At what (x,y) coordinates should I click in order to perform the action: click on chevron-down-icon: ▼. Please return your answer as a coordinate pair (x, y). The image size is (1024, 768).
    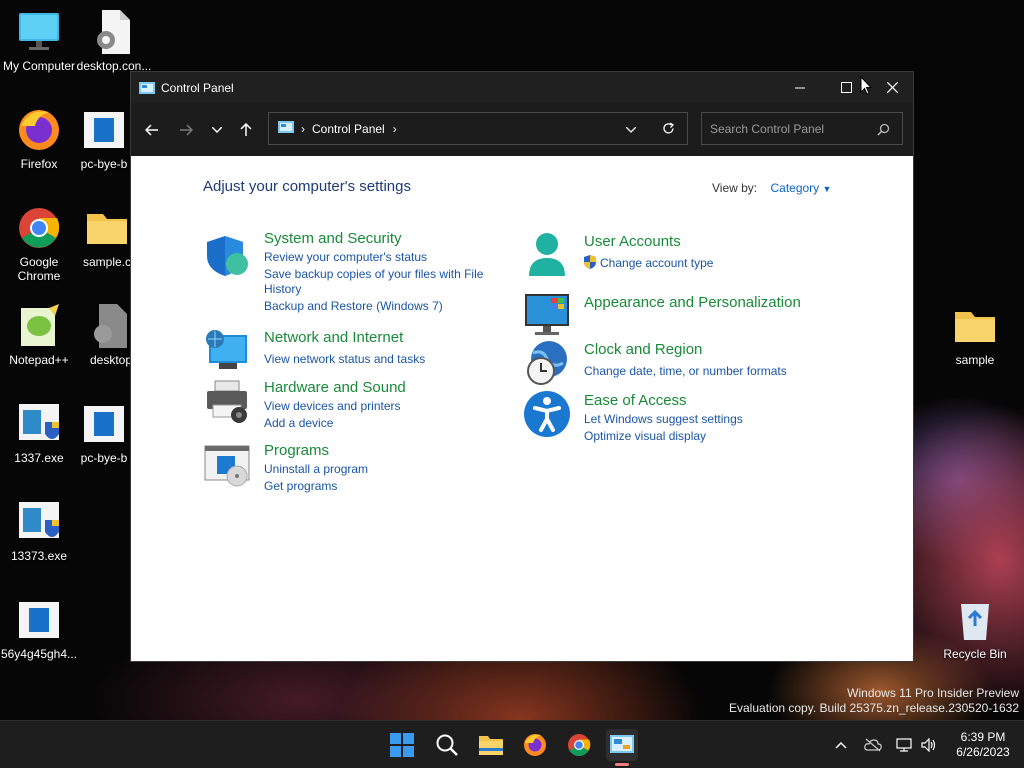
    Looking at the image, I should click on (827, 189).